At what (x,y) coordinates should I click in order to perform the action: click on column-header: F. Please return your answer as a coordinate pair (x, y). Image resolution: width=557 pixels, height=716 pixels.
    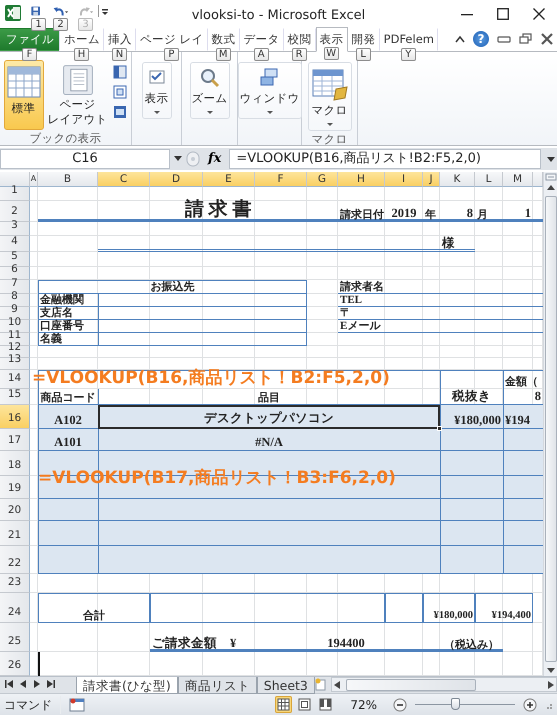
    Looking at the image, I should click on (281, 179).